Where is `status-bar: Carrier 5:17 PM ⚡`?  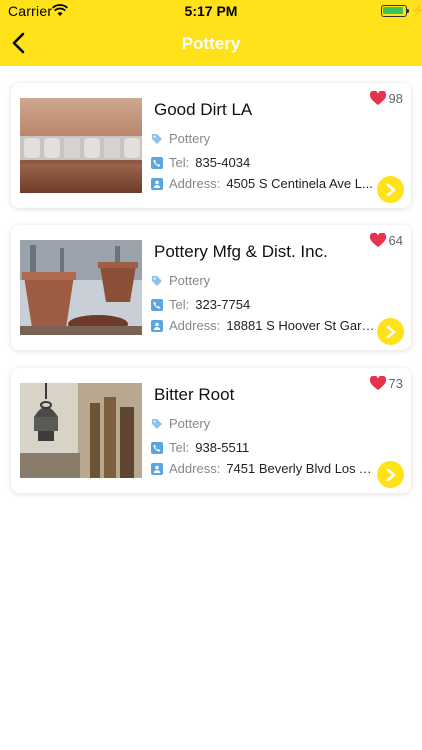 status-bar: Carrier 5:17 PM ⚡ is located at coordinates (211, 11).